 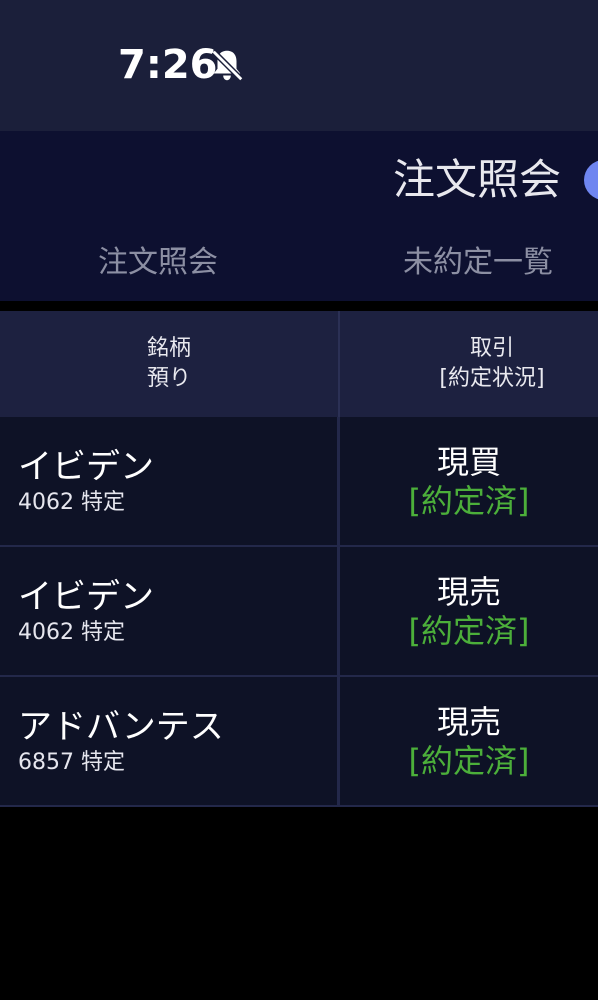 I want to click on column-header-trade-line2: [約定状況], so click(x=492, y=378).